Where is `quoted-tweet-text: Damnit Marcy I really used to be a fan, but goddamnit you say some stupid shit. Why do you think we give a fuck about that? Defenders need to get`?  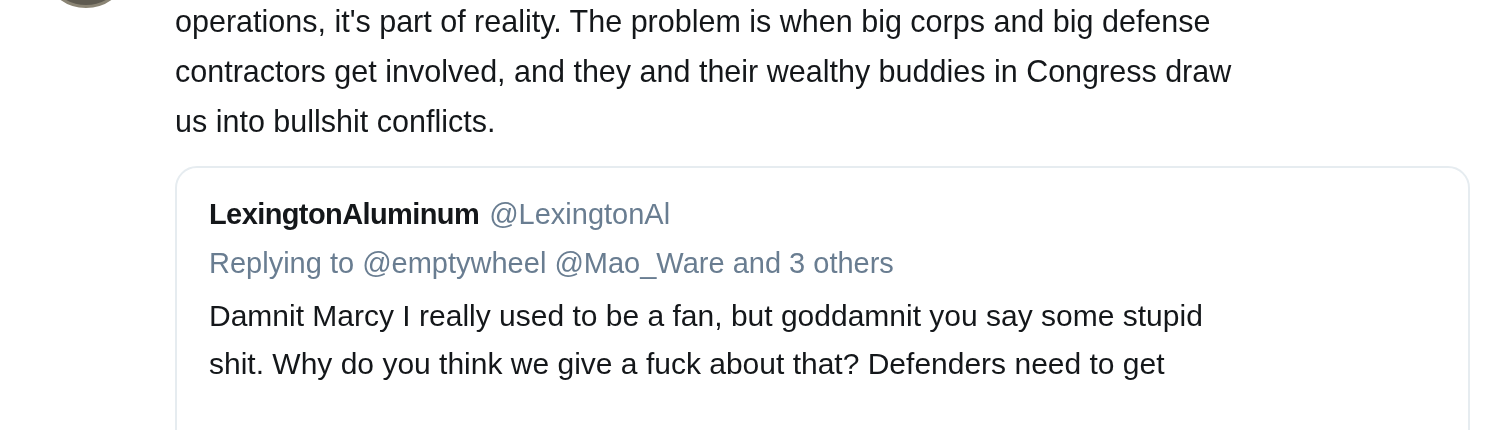 quoted-tweet-text: Damnit Marcy I really used to be a fan, but goddamnit you say some stupid shit. Why do you think we give a fuck about that? Defenders need to get is located at coordinates (706, 340).